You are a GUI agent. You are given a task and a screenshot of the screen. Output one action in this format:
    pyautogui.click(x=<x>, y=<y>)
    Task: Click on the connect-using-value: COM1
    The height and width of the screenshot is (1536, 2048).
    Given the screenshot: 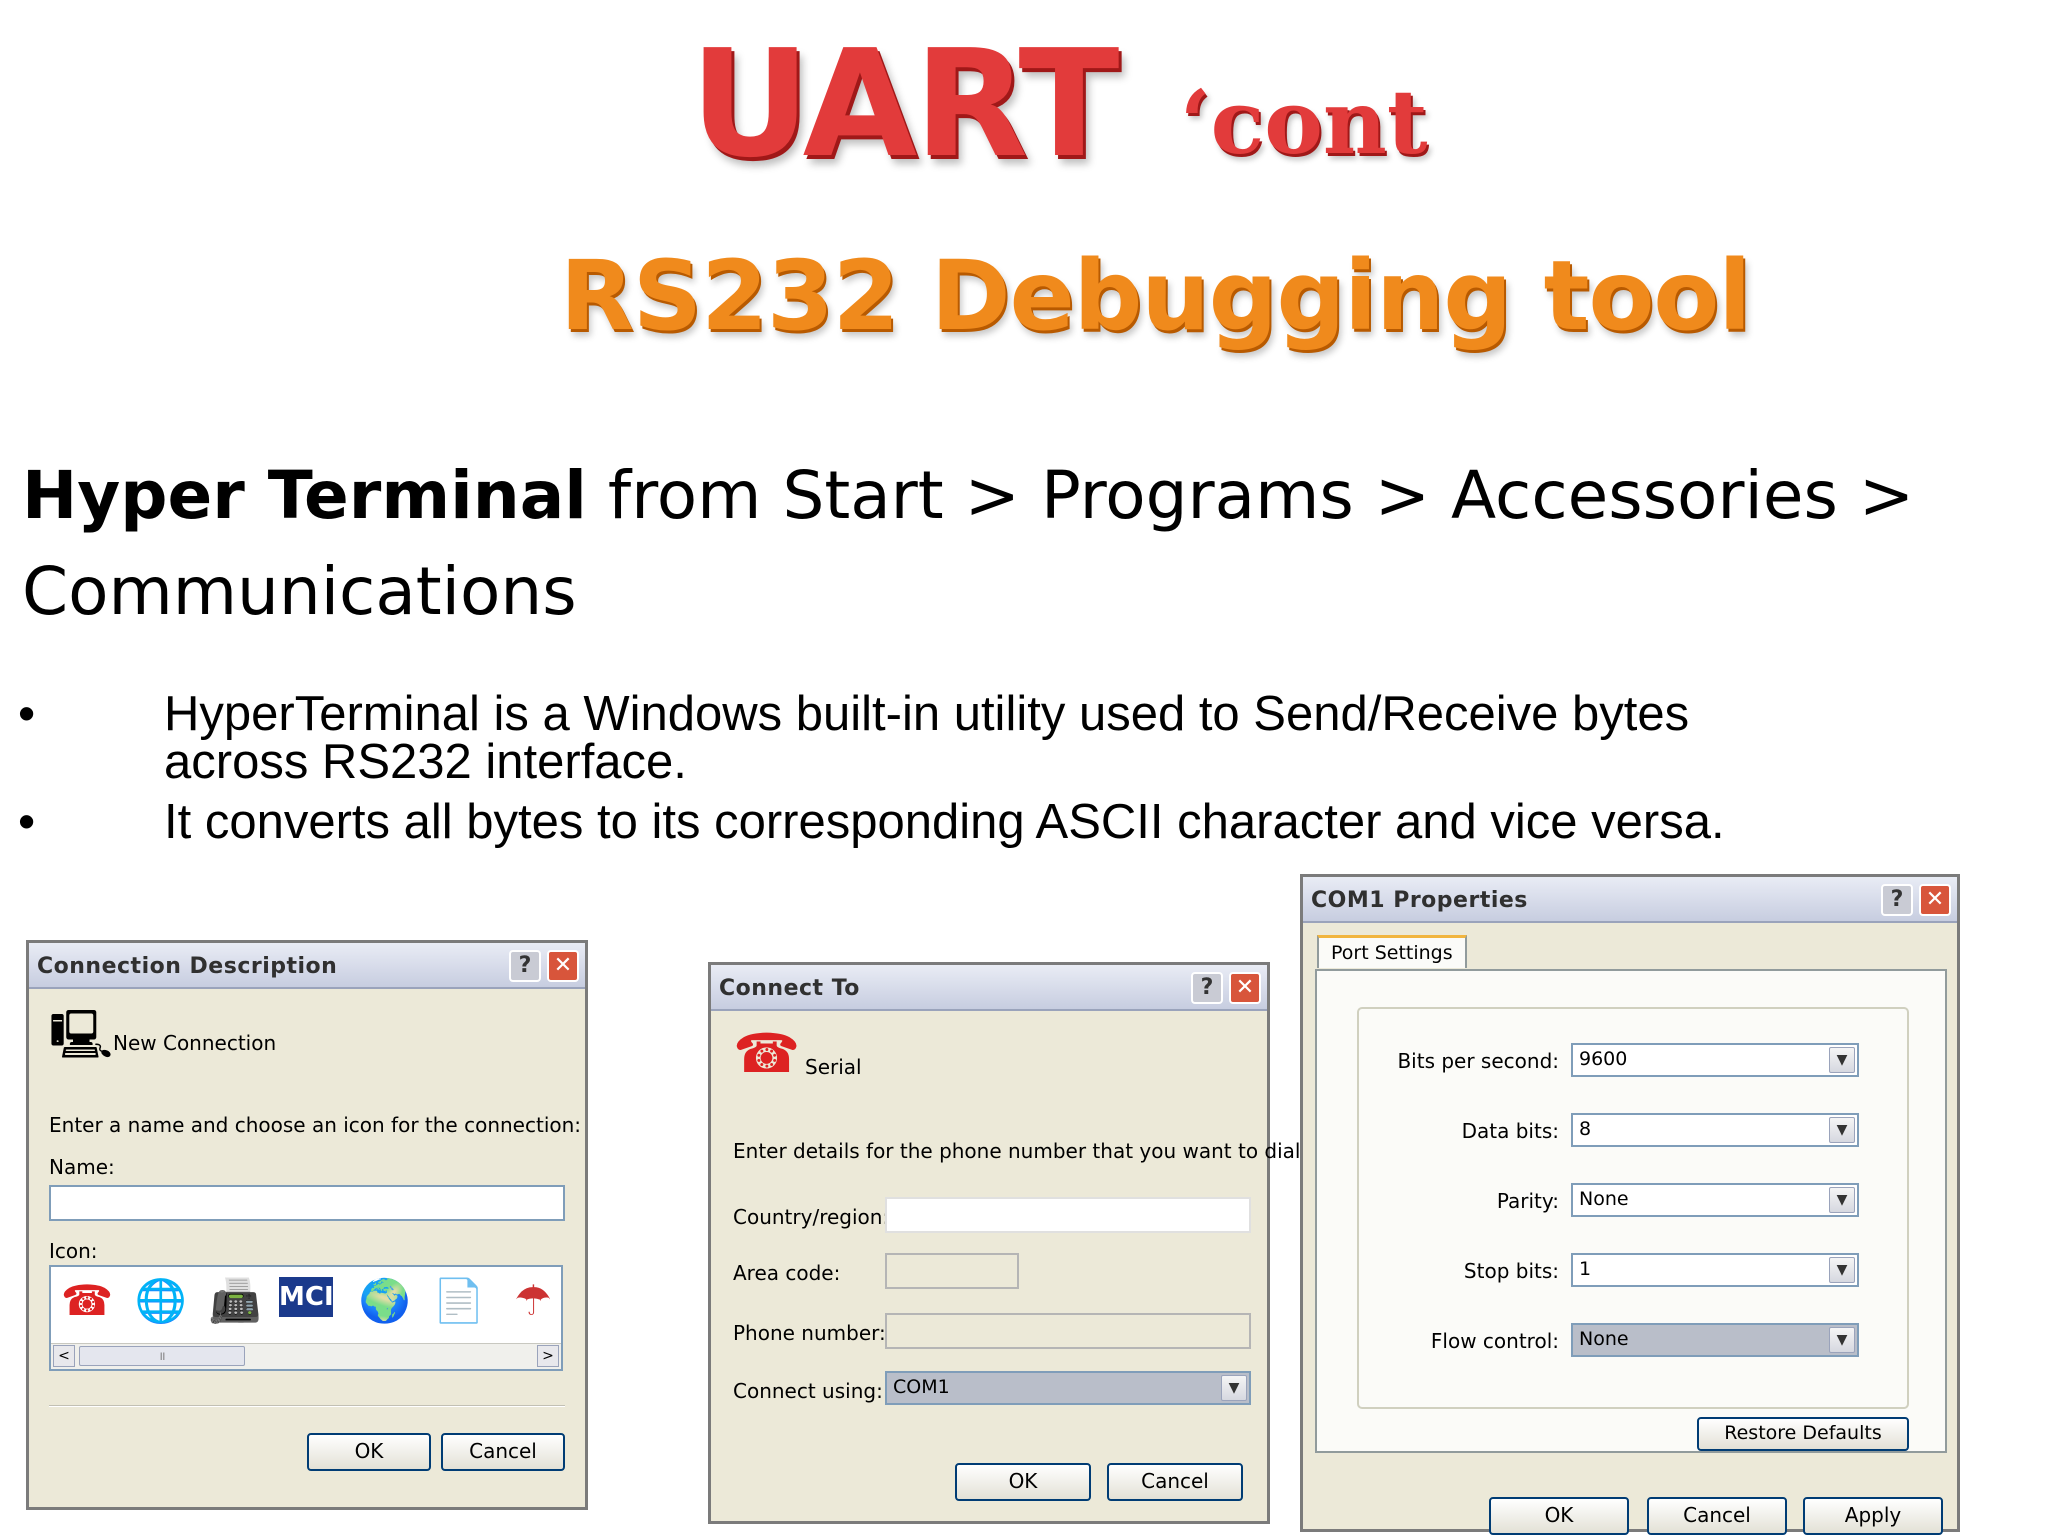 What is the action you would take?
    pyautogui.click(x=921, y=1387)
    